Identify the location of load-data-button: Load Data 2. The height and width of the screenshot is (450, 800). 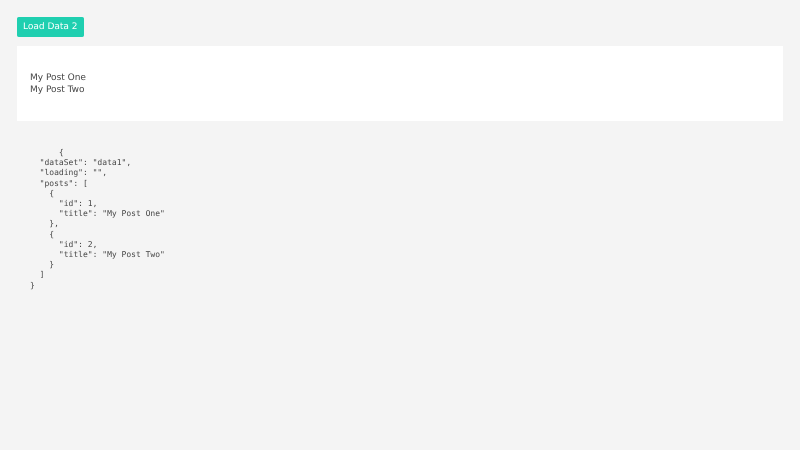
(50, 27).